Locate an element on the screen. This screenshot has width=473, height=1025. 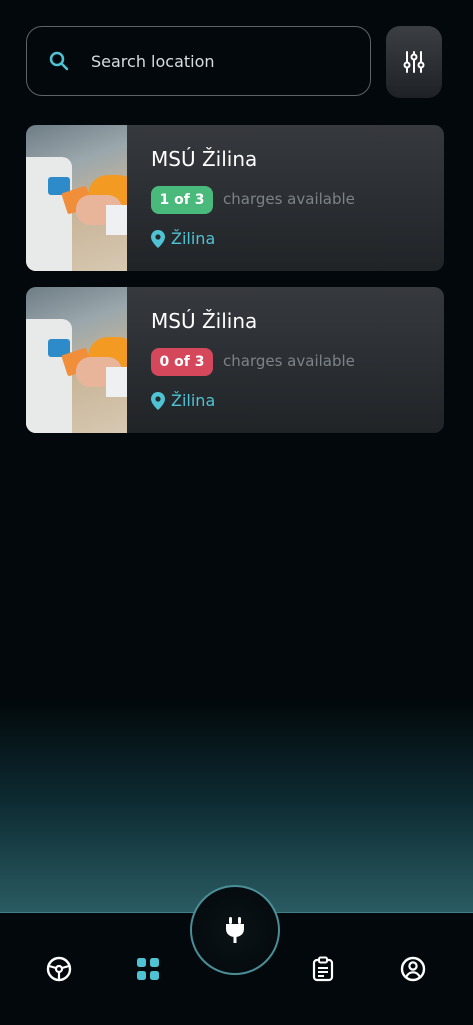
filter-button is located at coordinates (414, 62).